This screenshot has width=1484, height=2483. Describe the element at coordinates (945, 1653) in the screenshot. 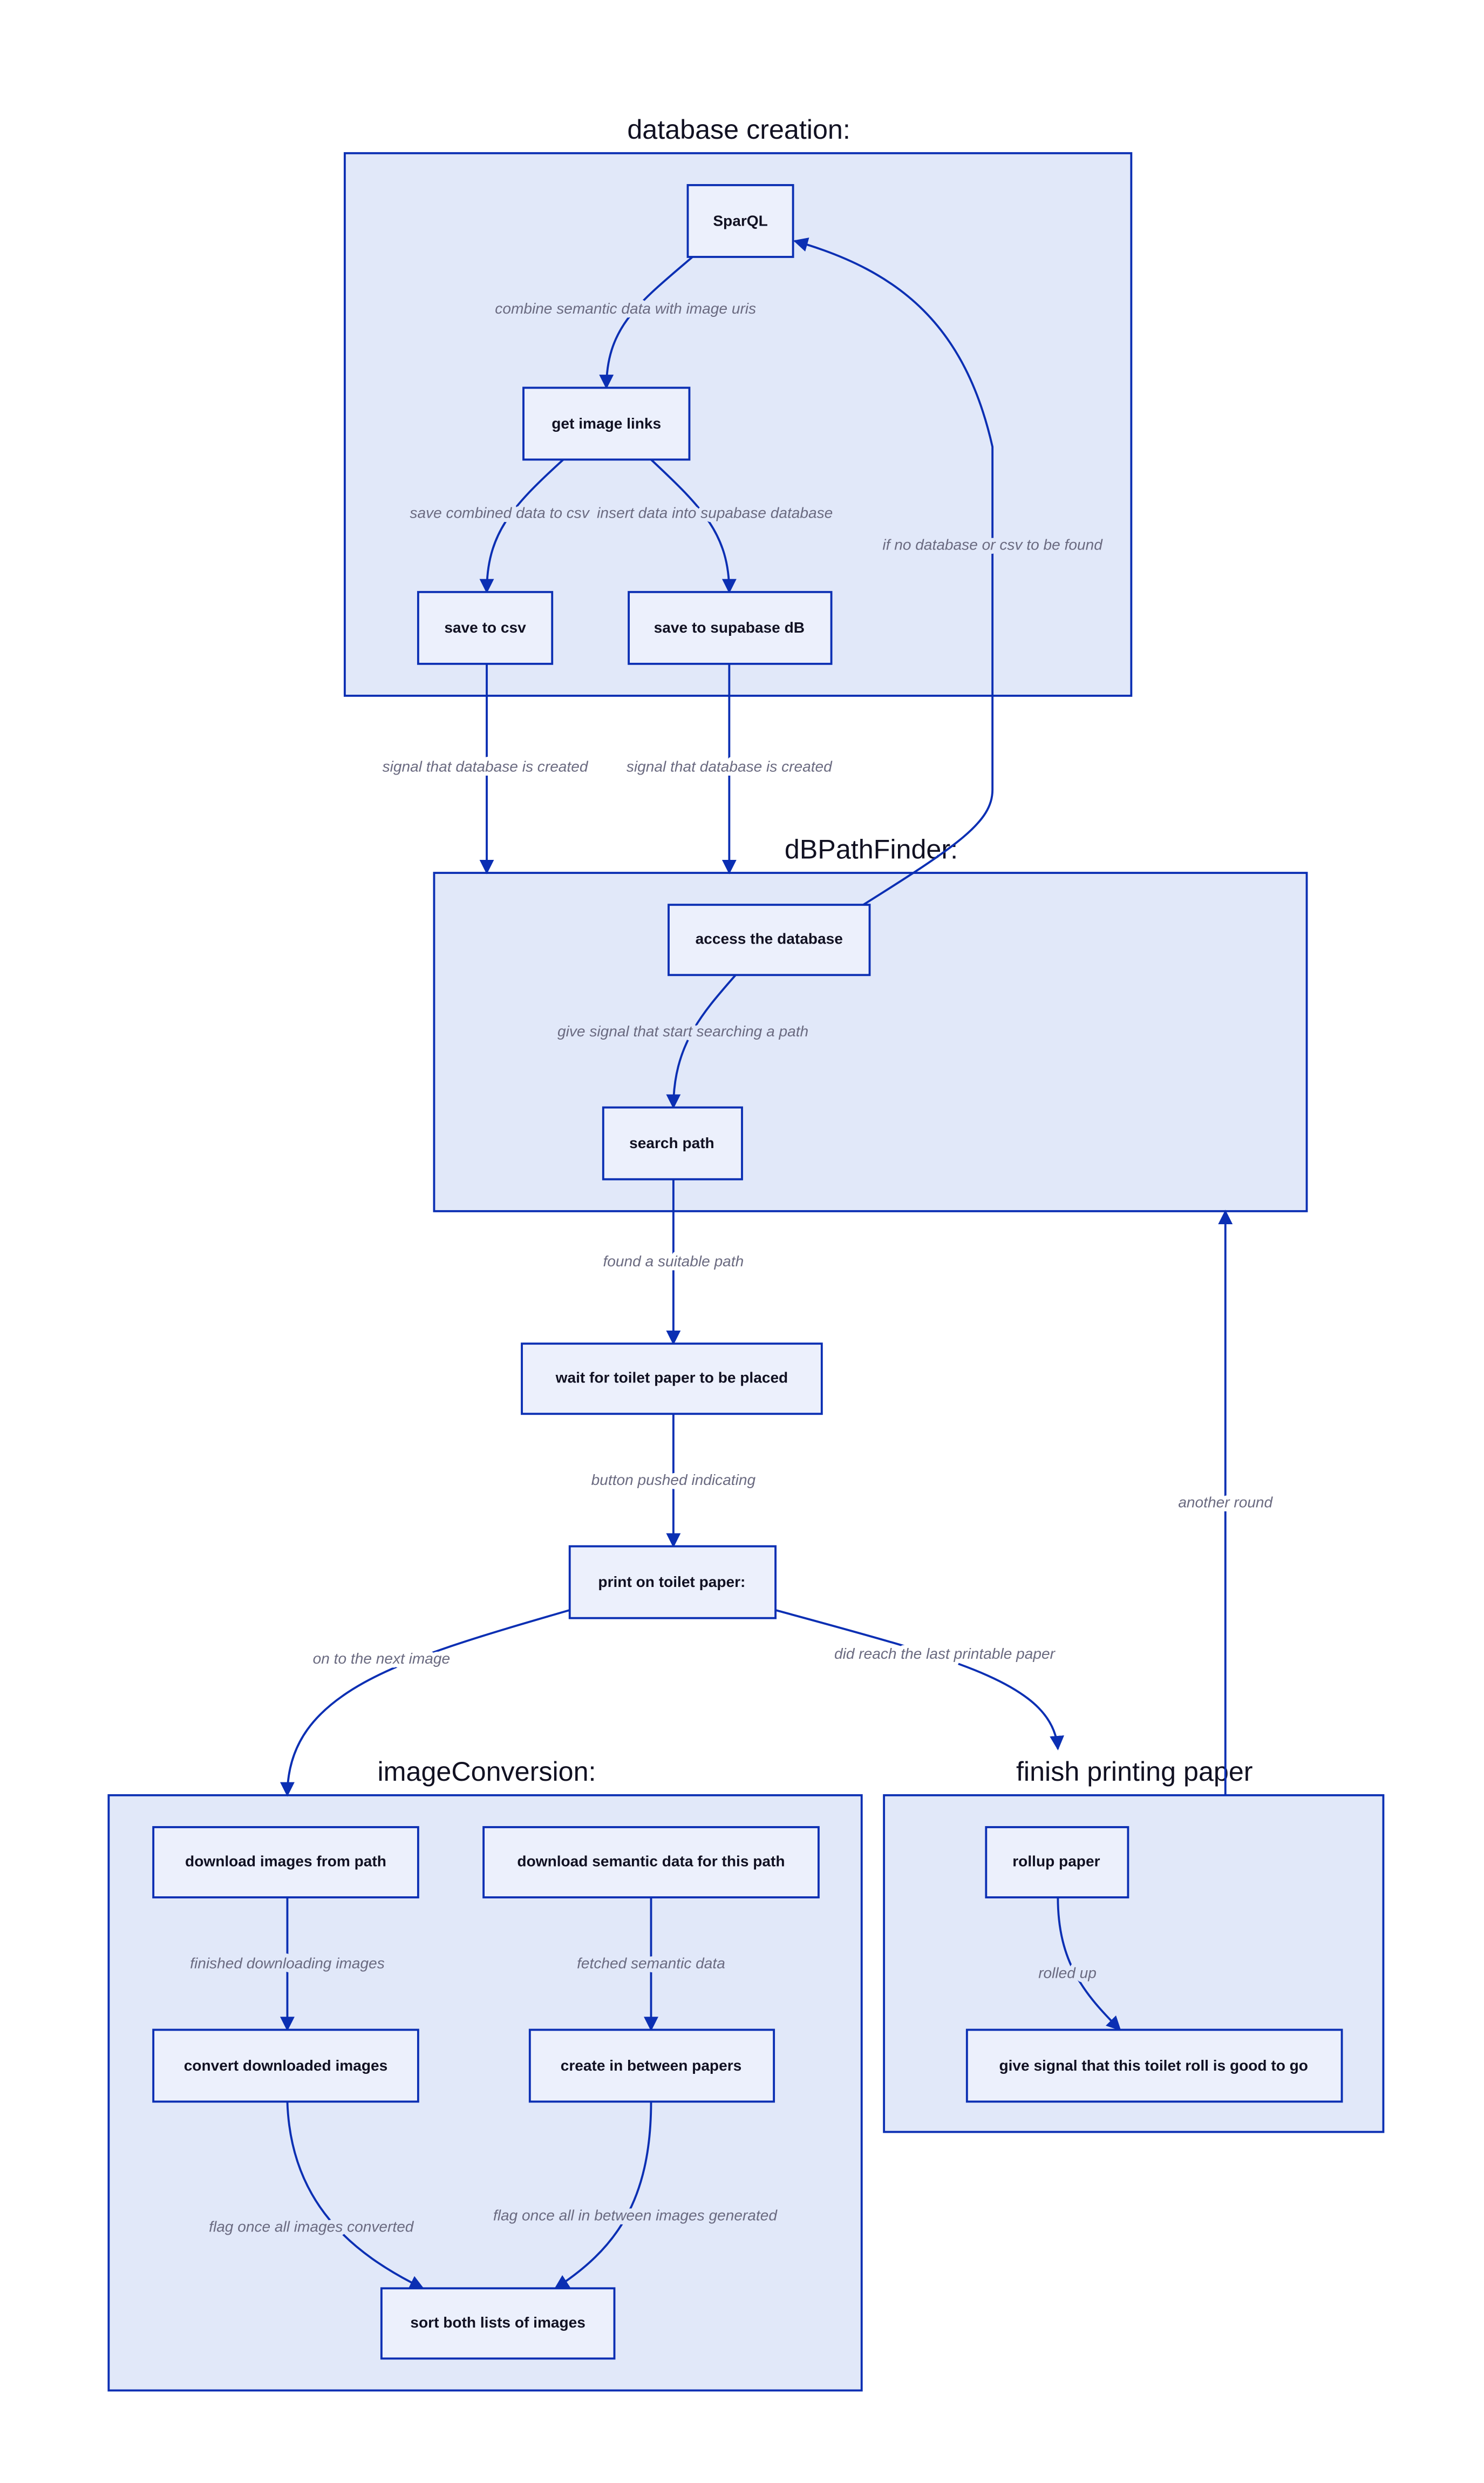

I see `edge-label: did reach the last printable paper` at that location.